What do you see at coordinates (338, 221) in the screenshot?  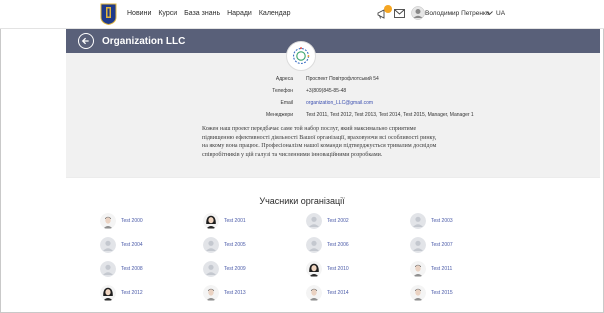 I see `member-name: Test 2002` at bounding box center [338, 221].